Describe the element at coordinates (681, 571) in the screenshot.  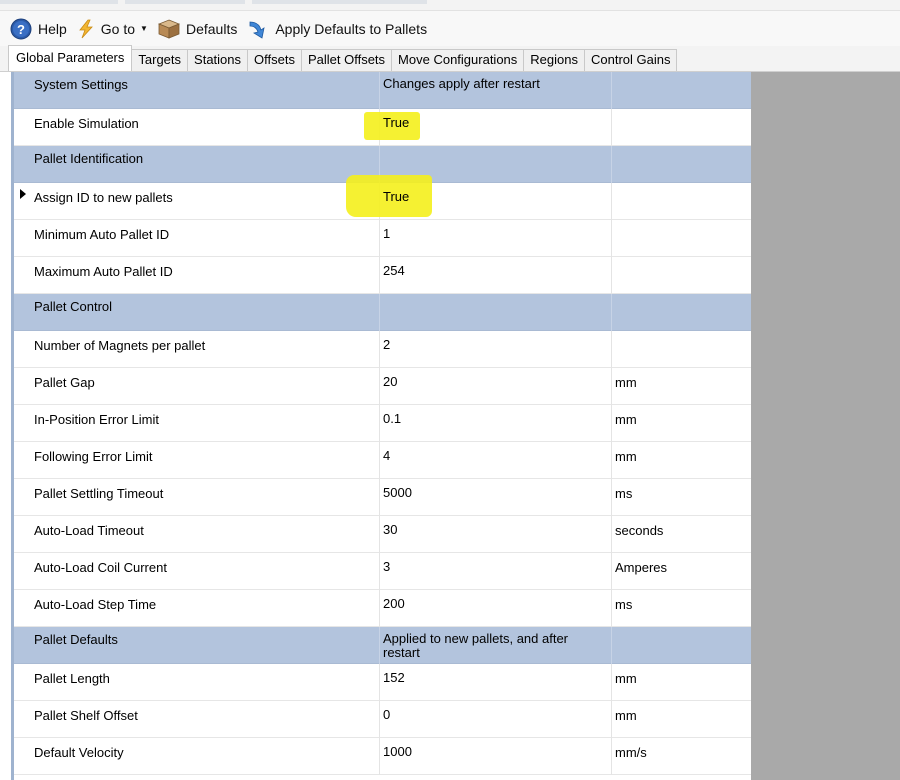
I see `parameter-unit: Amperes` at that location.